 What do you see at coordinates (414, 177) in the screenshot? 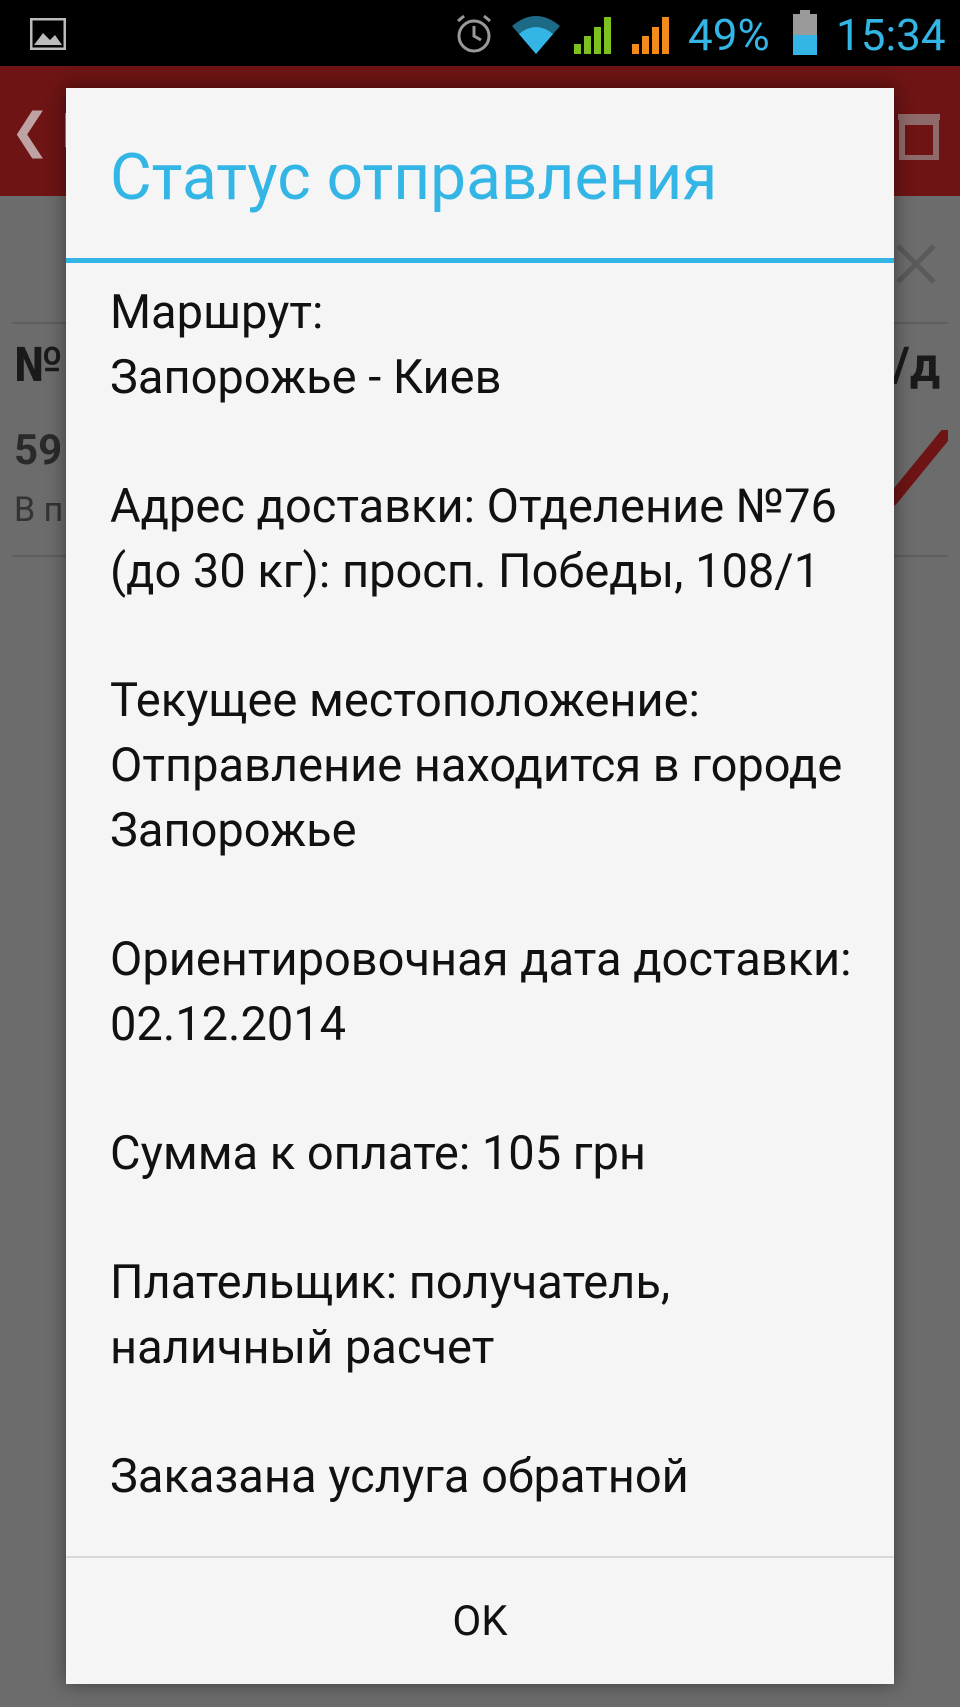
I see `dialog-title: Статус отправления` at bounding box center [414, 177].